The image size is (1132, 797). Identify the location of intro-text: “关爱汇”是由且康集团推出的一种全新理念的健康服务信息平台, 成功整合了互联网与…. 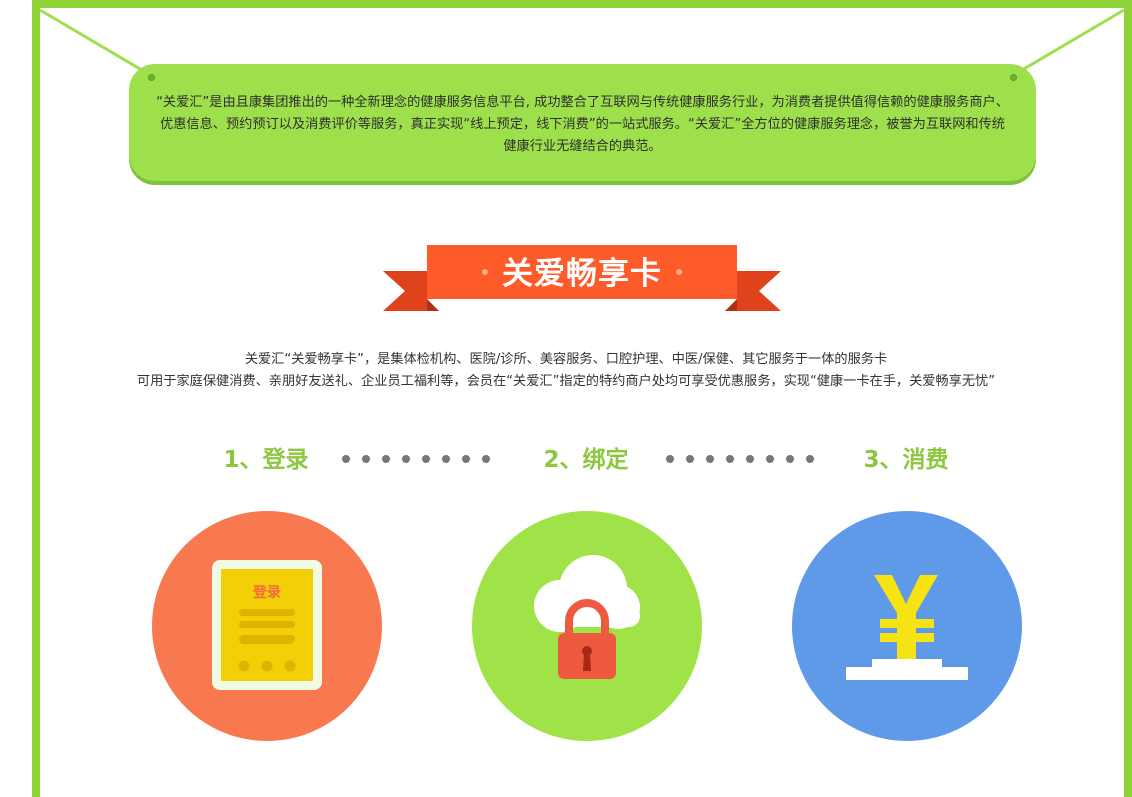
(582, 124).